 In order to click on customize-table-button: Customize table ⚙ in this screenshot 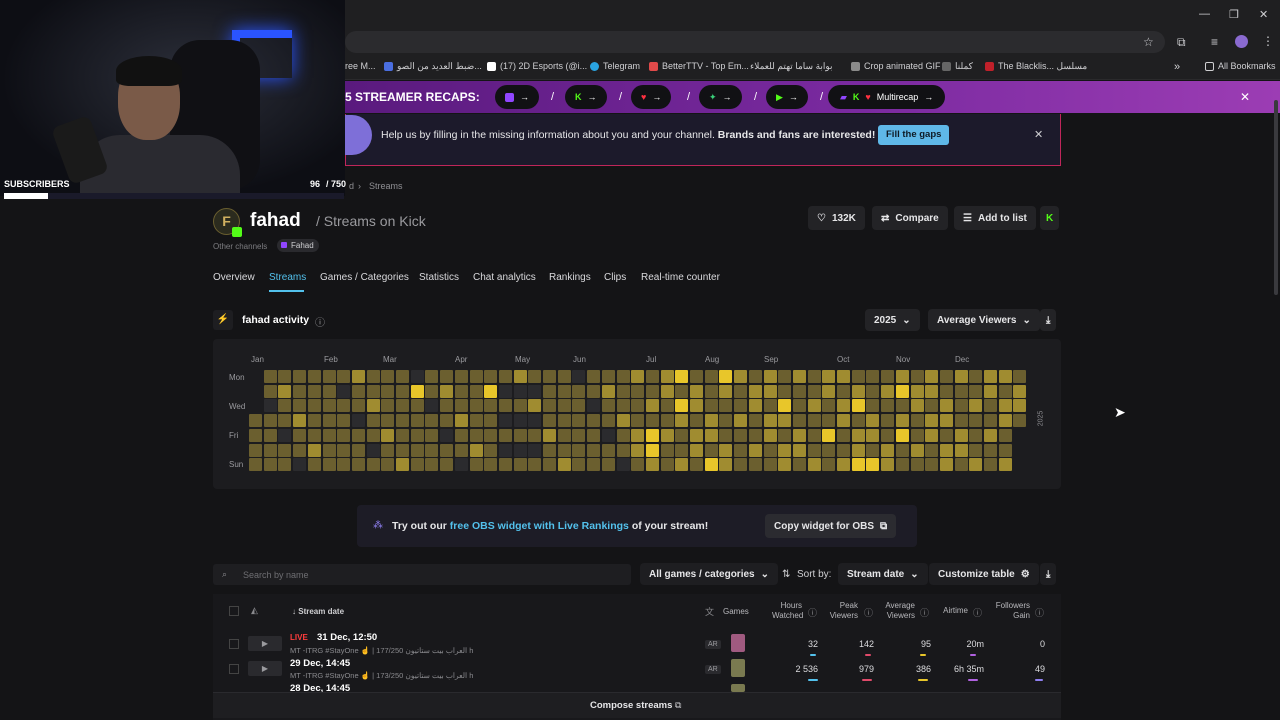, I will do `click(984, 574)`.